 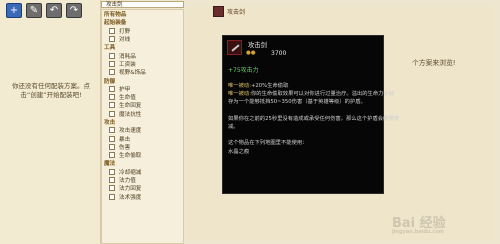 What do you see at coordinates (142, 97) in the screenshot?
I see `category-filter-item: 生命值` at bounding box center [142, 97].